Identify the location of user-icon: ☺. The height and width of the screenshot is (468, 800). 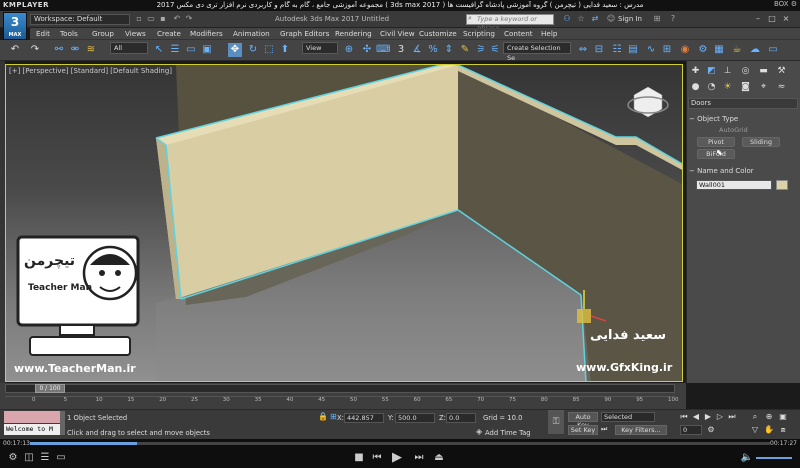
(611, 19).